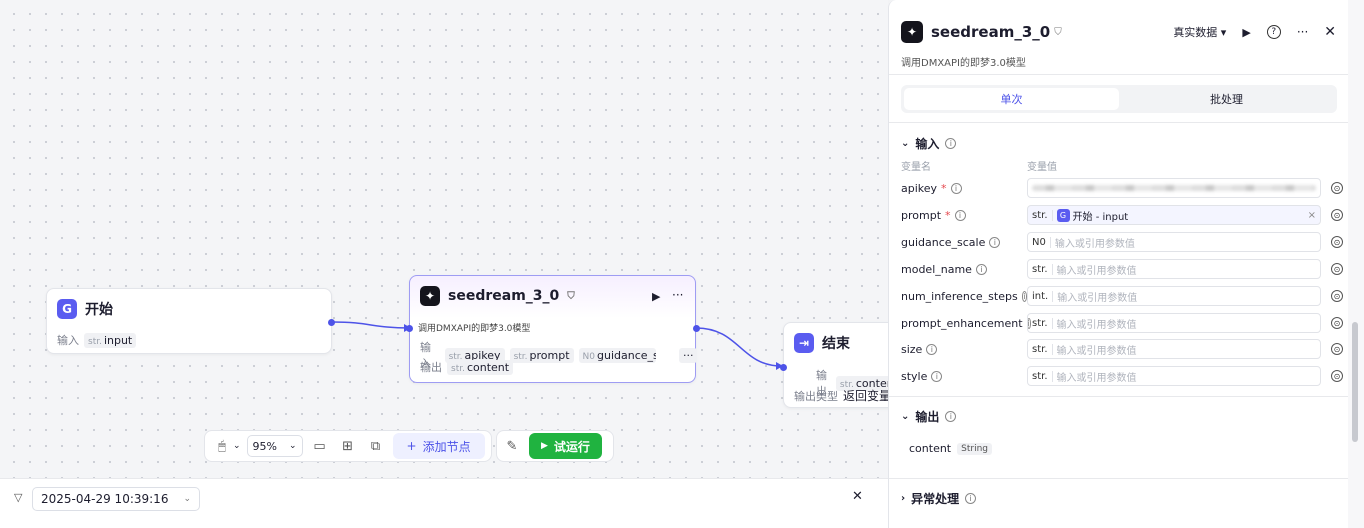  I want to click on param-row-prompt-enhancement: prompt_enhancement i str. 输入或引用参数值 ⊙, so click(1122, 323).